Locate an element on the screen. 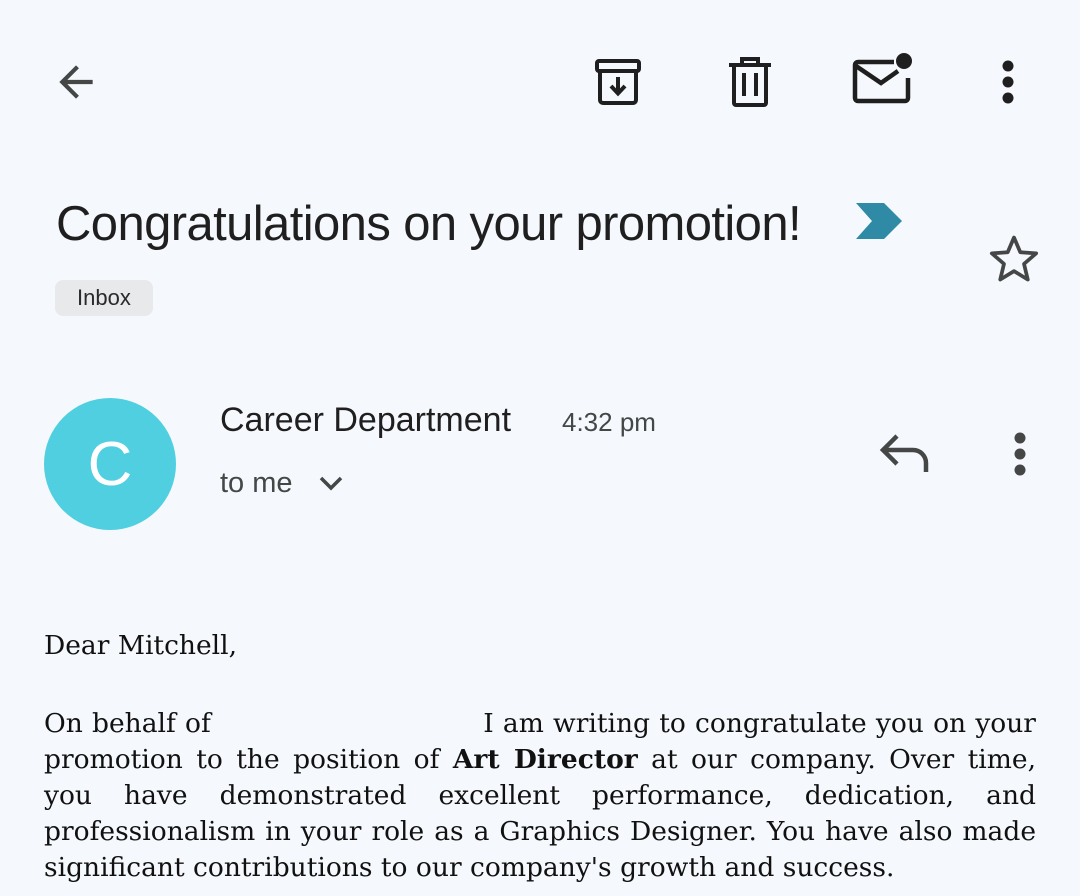 Image resolution: width=1080 pixels, height=896 pixels. important-marker-icon is located at coordinates (879, 221).